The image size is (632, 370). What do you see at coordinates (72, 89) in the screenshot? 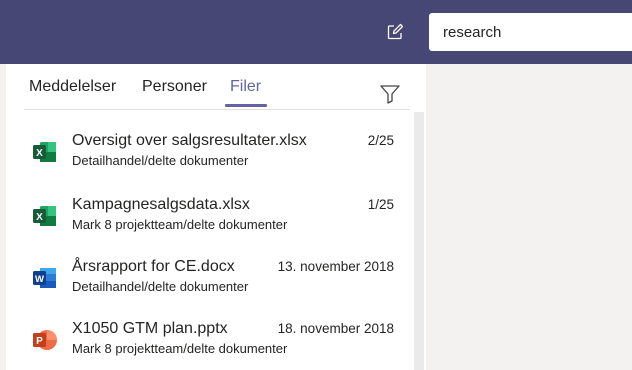
I see `tab-meddelelser: Meddelelser` at bounding box center [72, 89].